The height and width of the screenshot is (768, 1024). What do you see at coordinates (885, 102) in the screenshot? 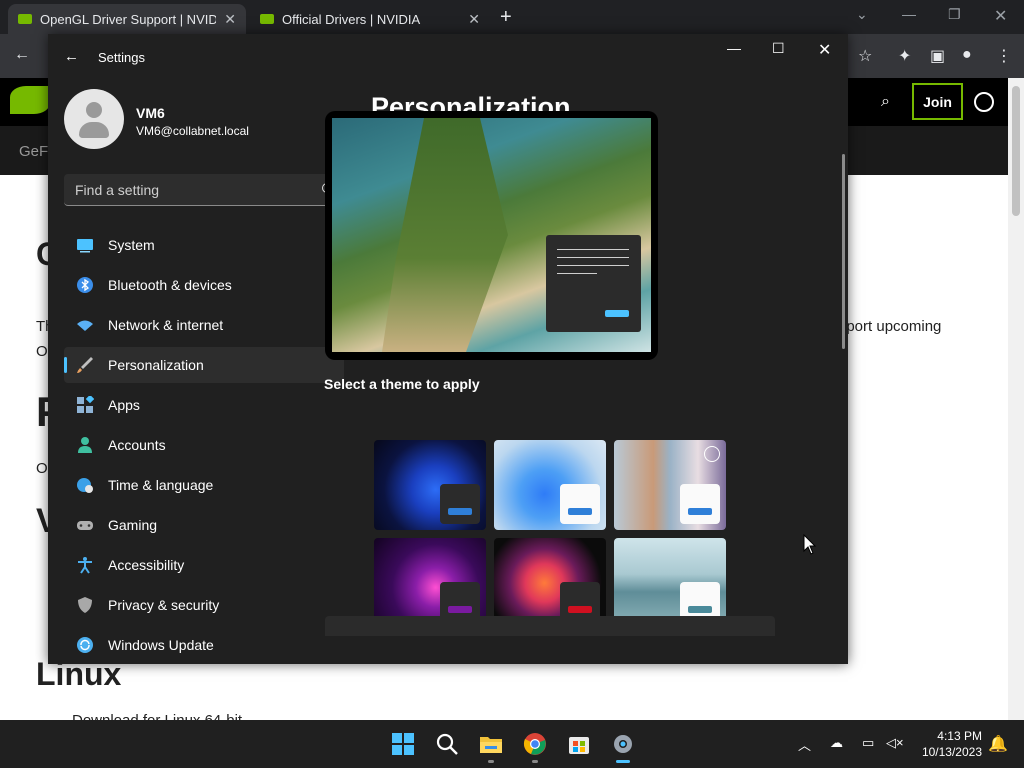
I see `search-icon: ⌕` at bounding box center [885, 102].